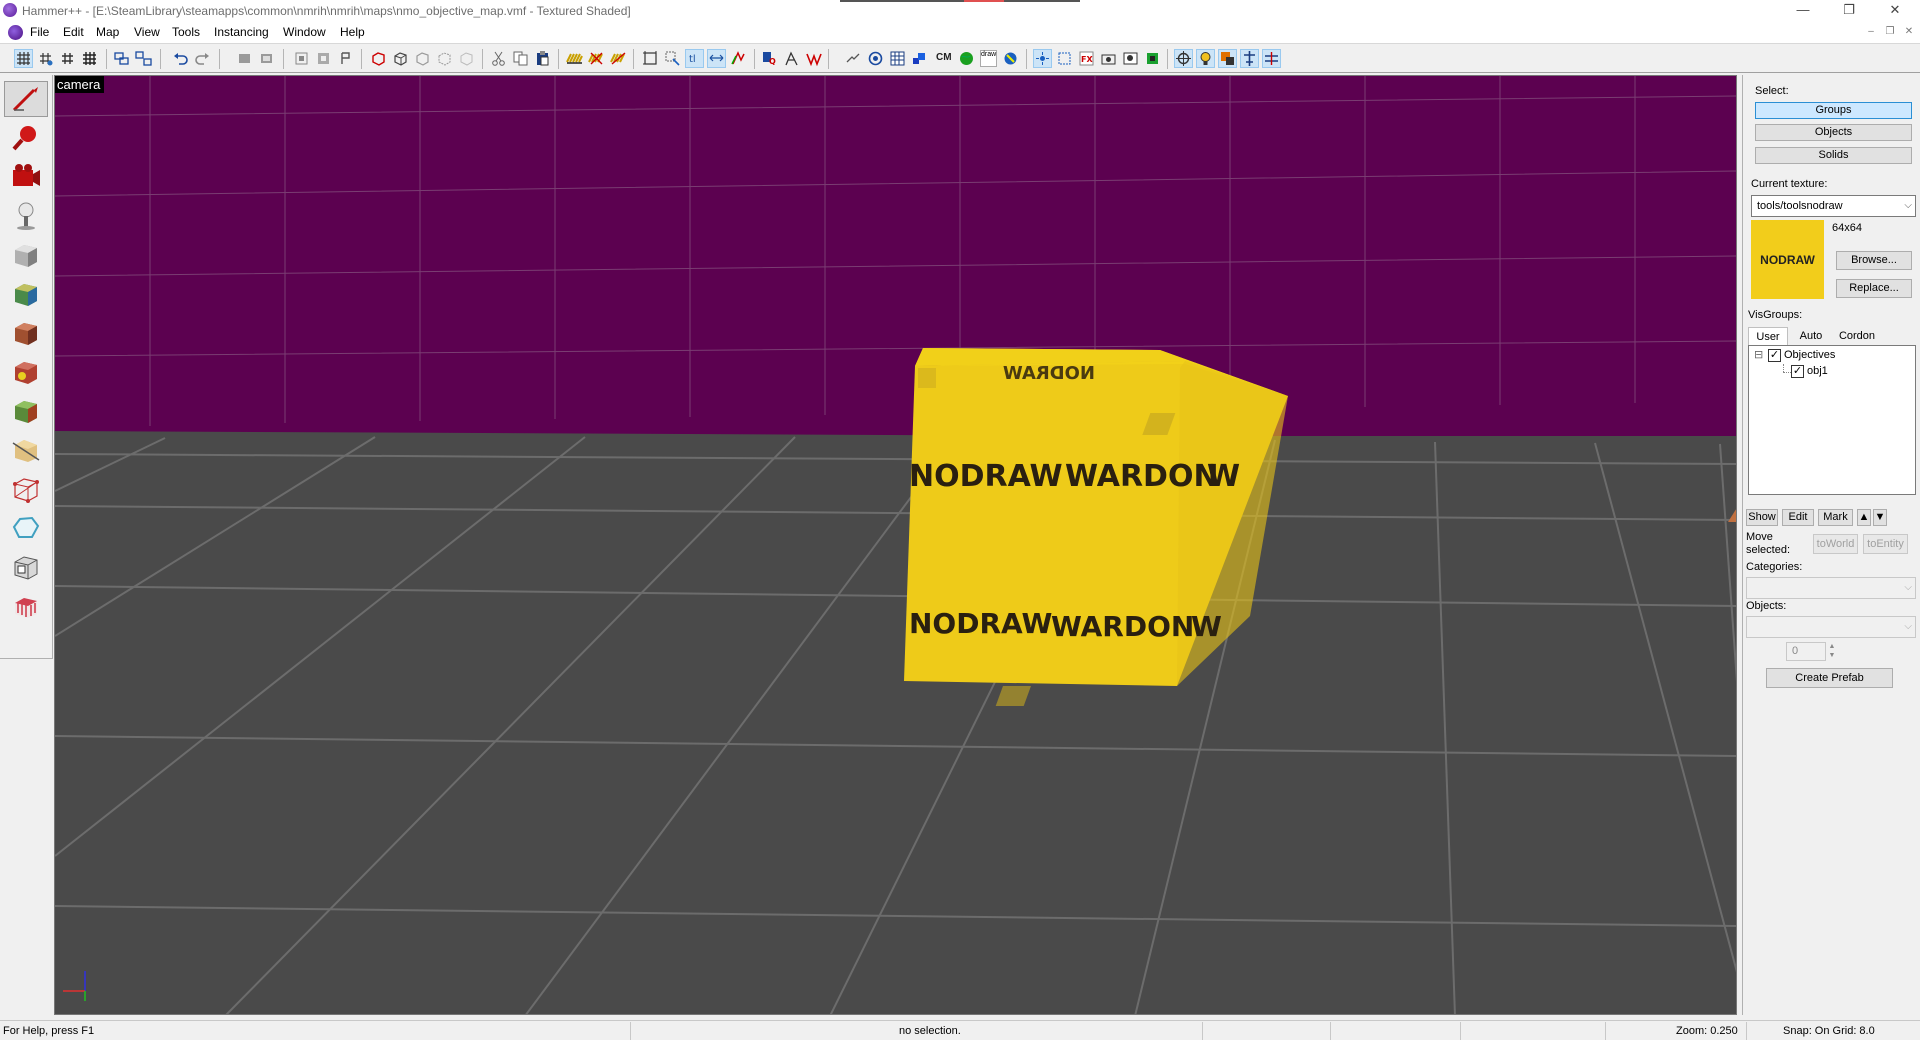 The image size is (1920, 1040). Describe the element at coordinates (26, 606) in the screenshot. I see `sprinkle-tool-button` at that location.